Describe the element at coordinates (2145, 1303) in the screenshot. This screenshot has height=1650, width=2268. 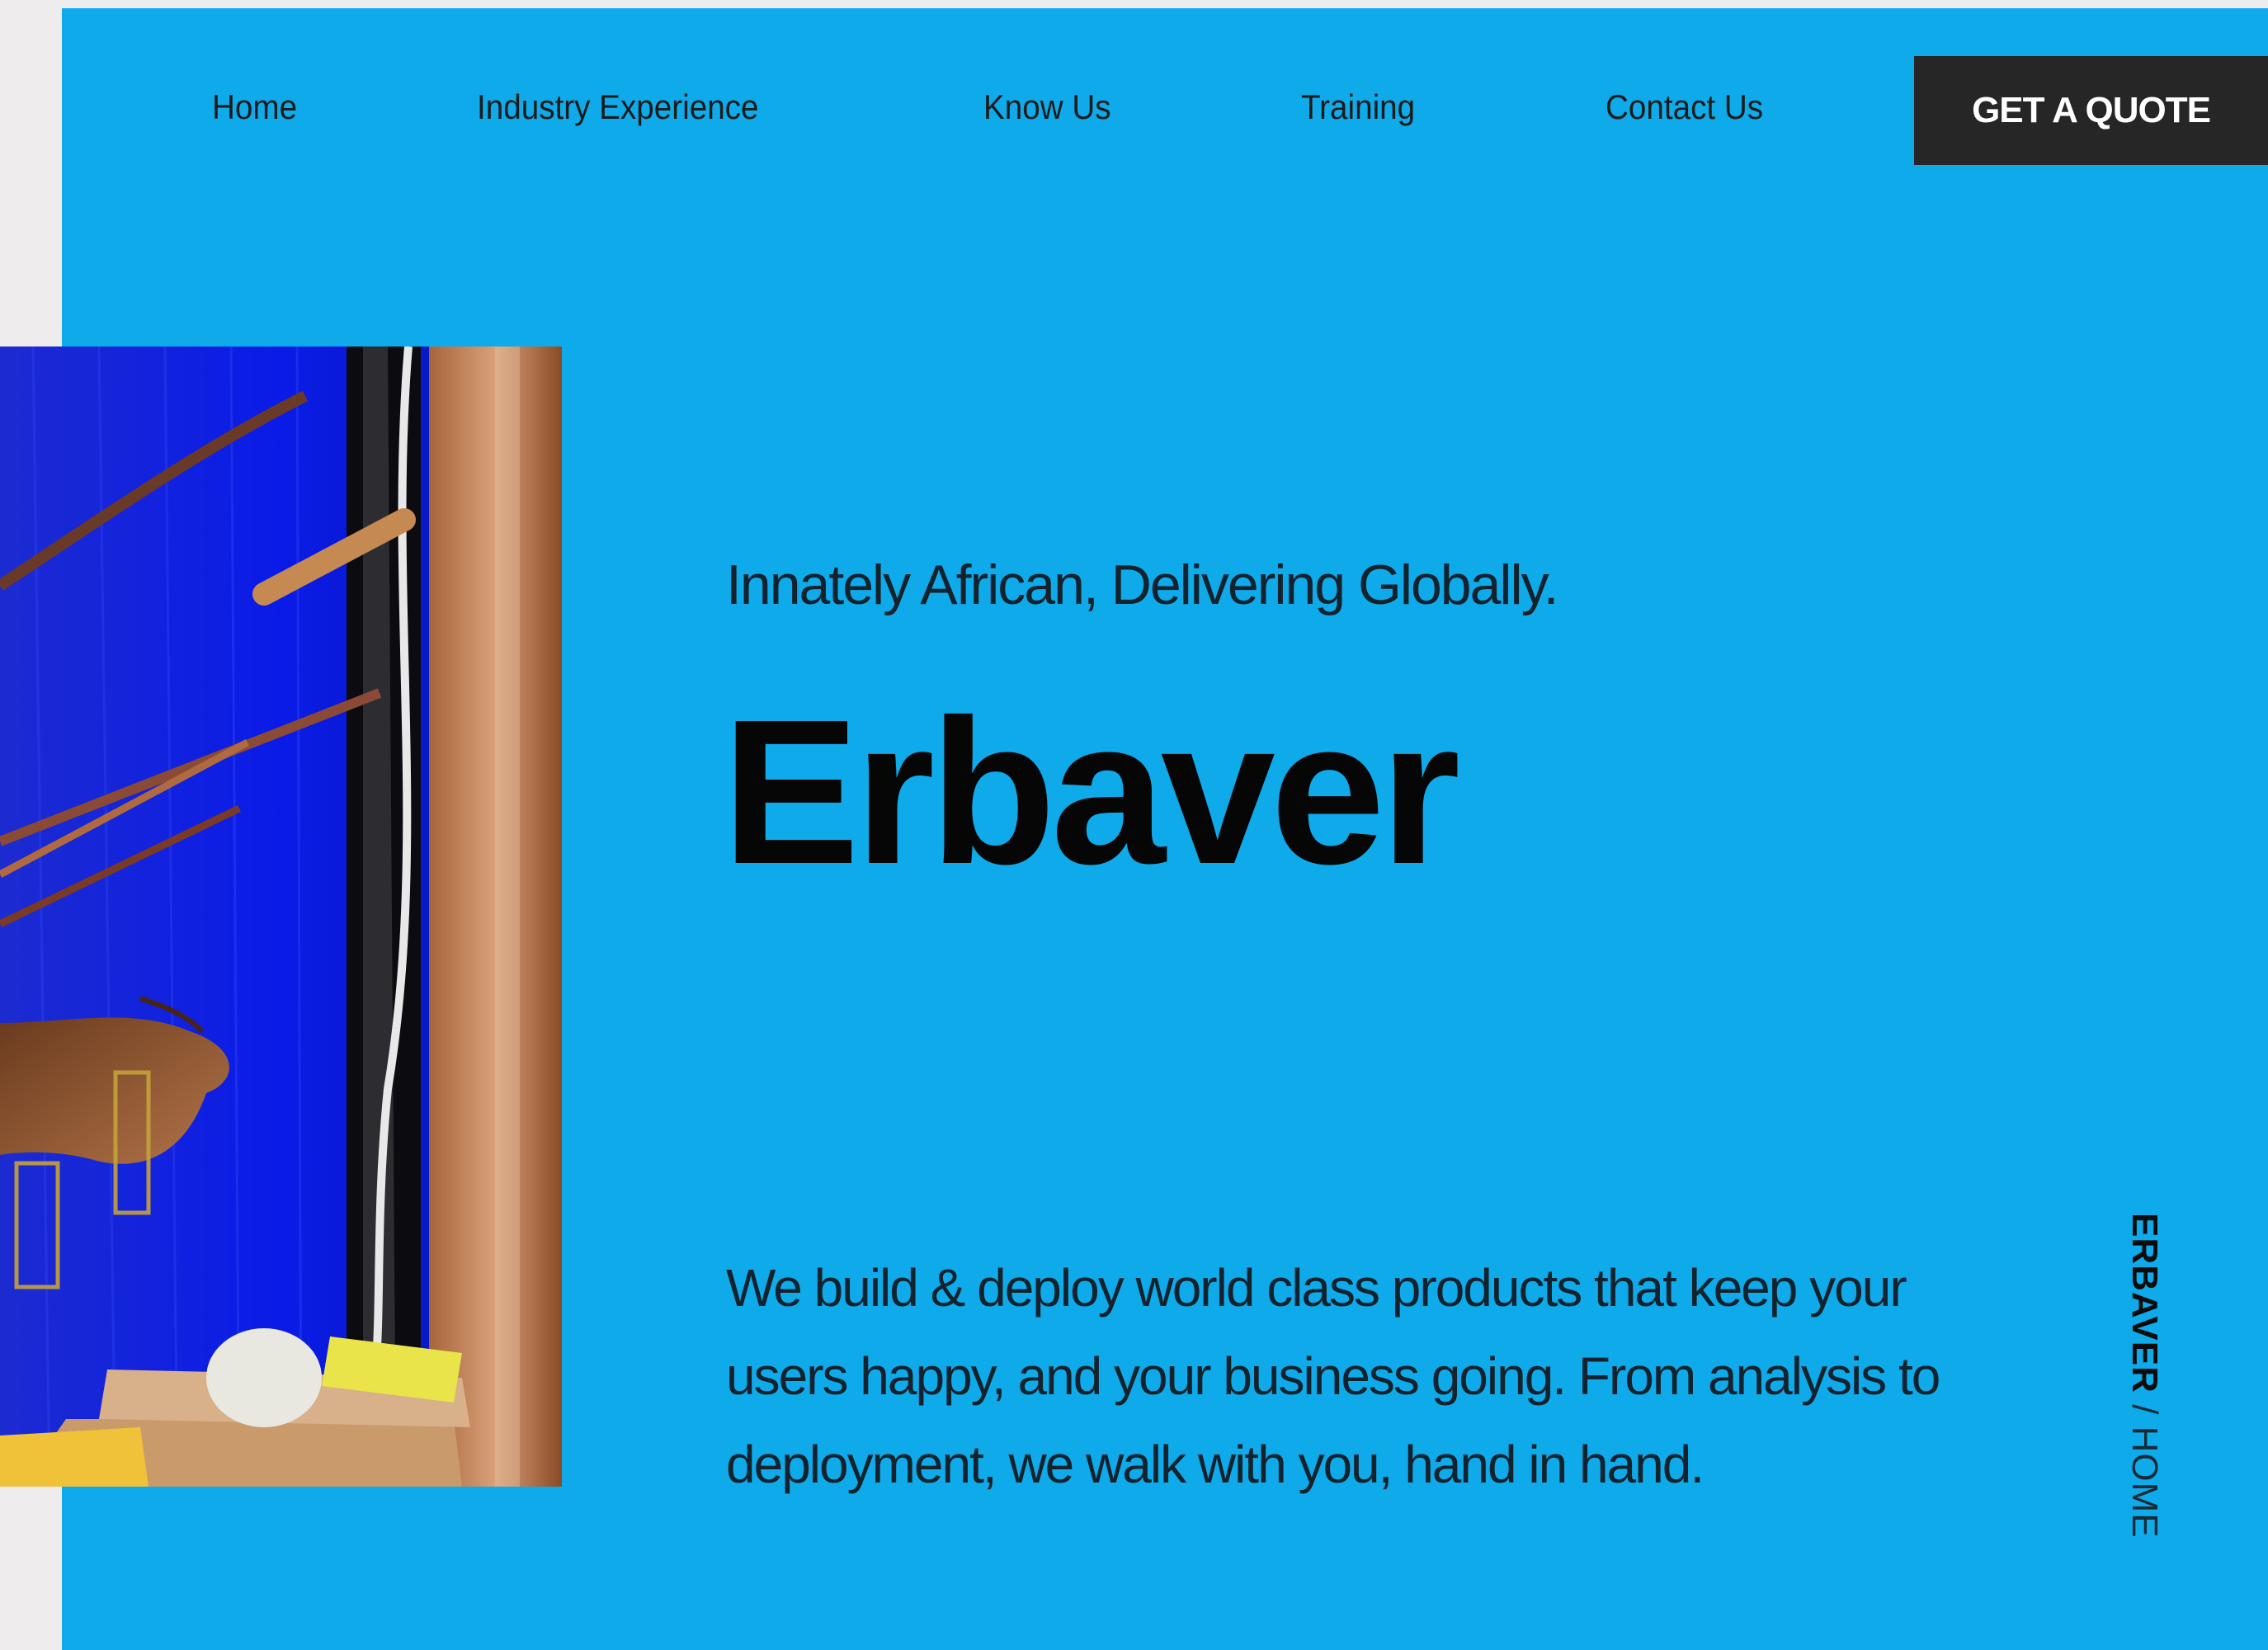
I see `breadcrumb-brand: ERBAVER` at that location.